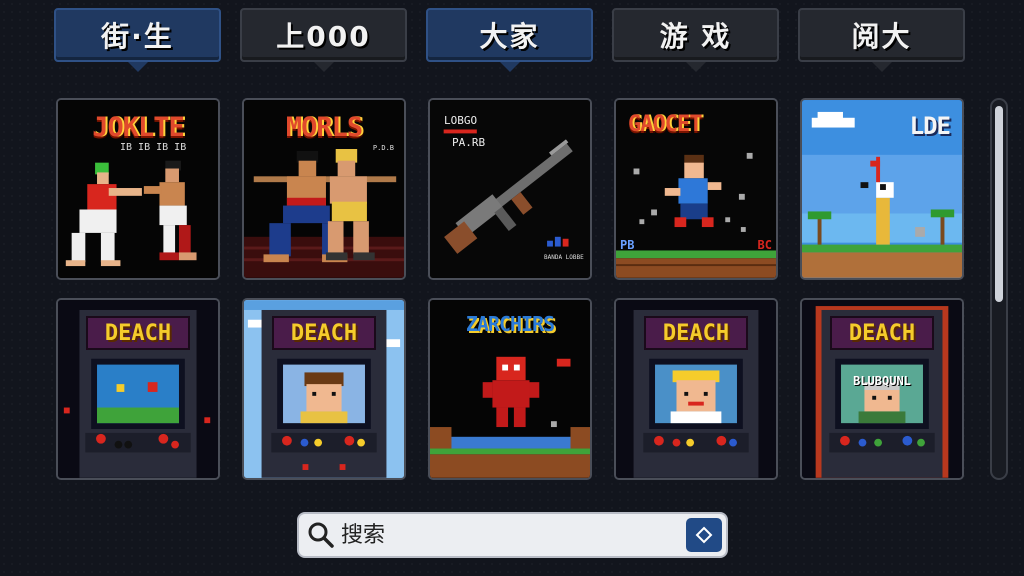  Describe the element at coordinates (510, 324) in the screenshot. I see `game-title: ZARCHIRS` at that location.